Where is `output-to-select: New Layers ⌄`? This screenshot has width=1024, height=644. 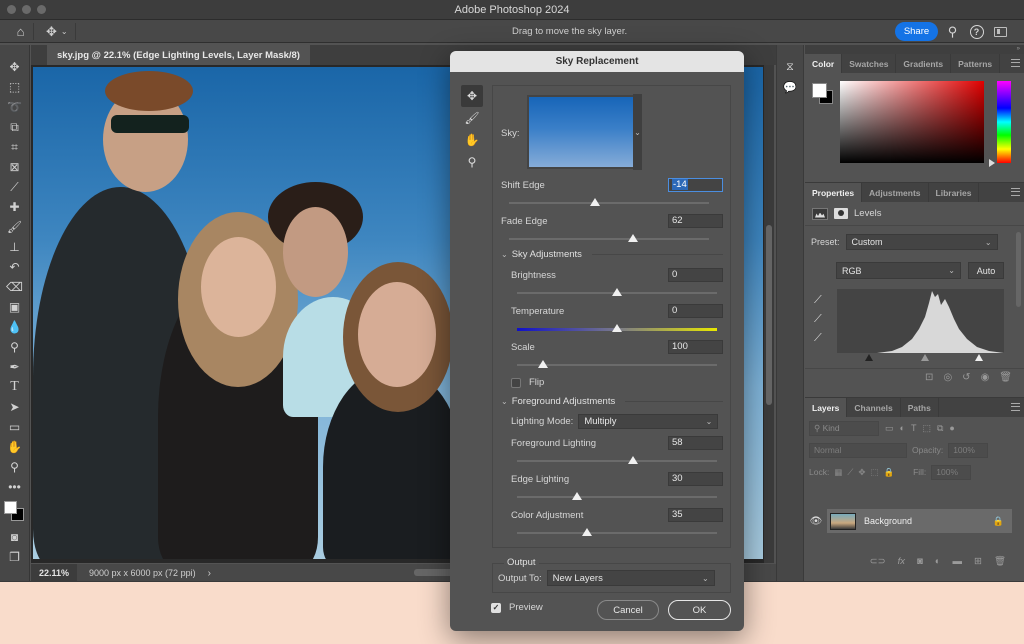 output-to-select: New Layers ⌄ is located at coordinates (630, 578).